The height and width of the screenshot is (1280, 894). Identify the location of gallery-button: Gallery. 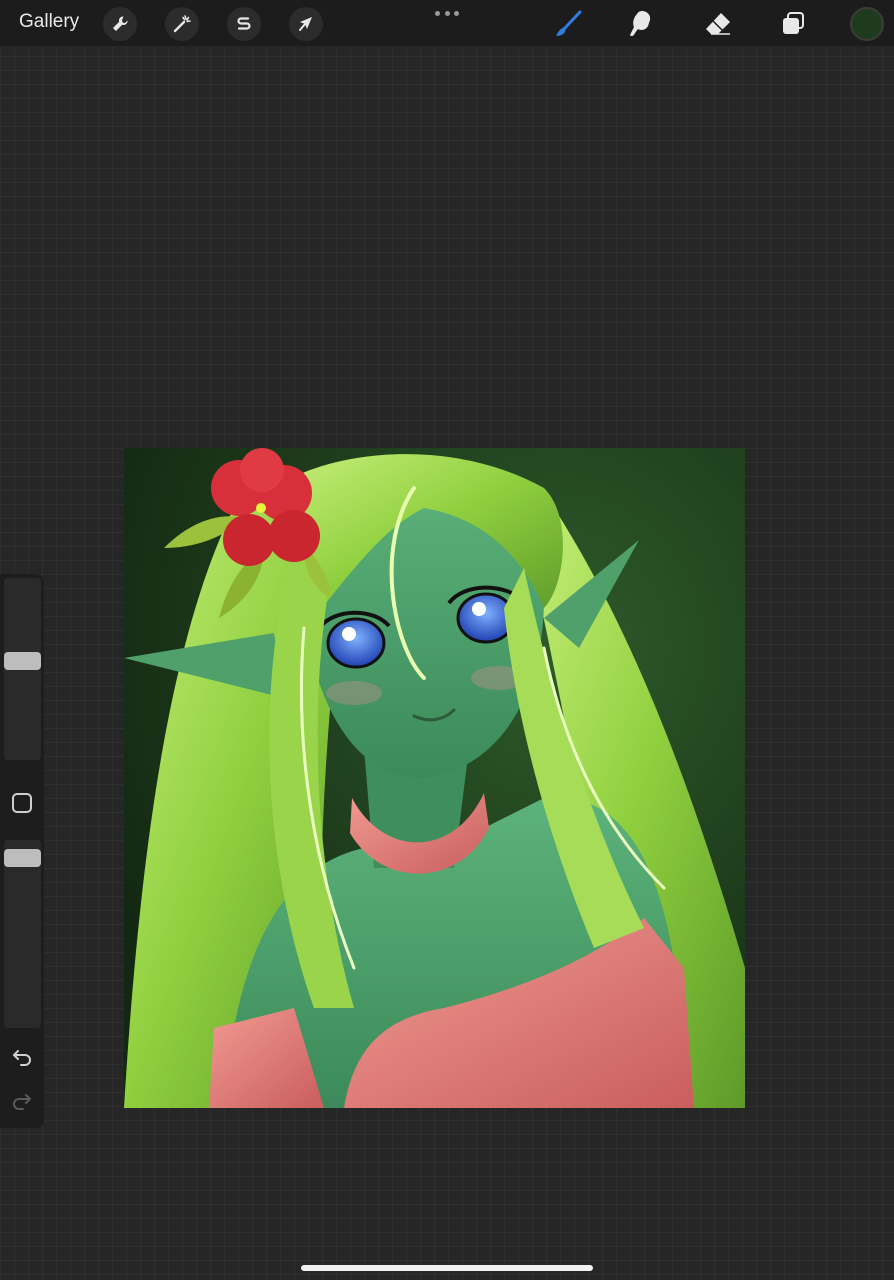
(49, 22).